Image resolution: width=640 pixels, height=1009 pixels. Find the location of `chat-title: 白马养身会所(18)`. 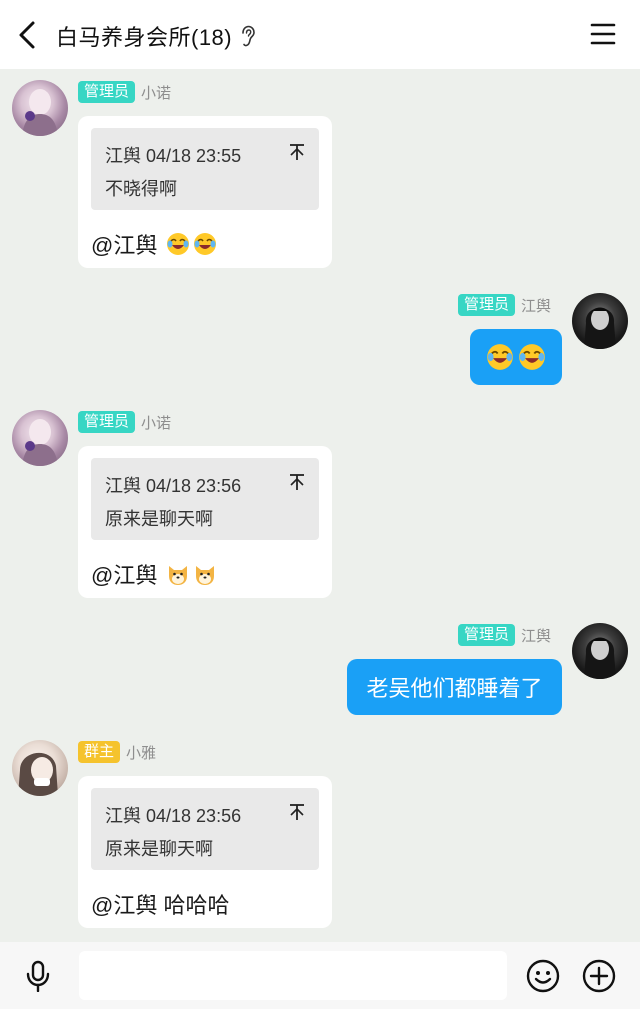

chat-title: 白马养身会所(18) is located at coordinates (144, 37).